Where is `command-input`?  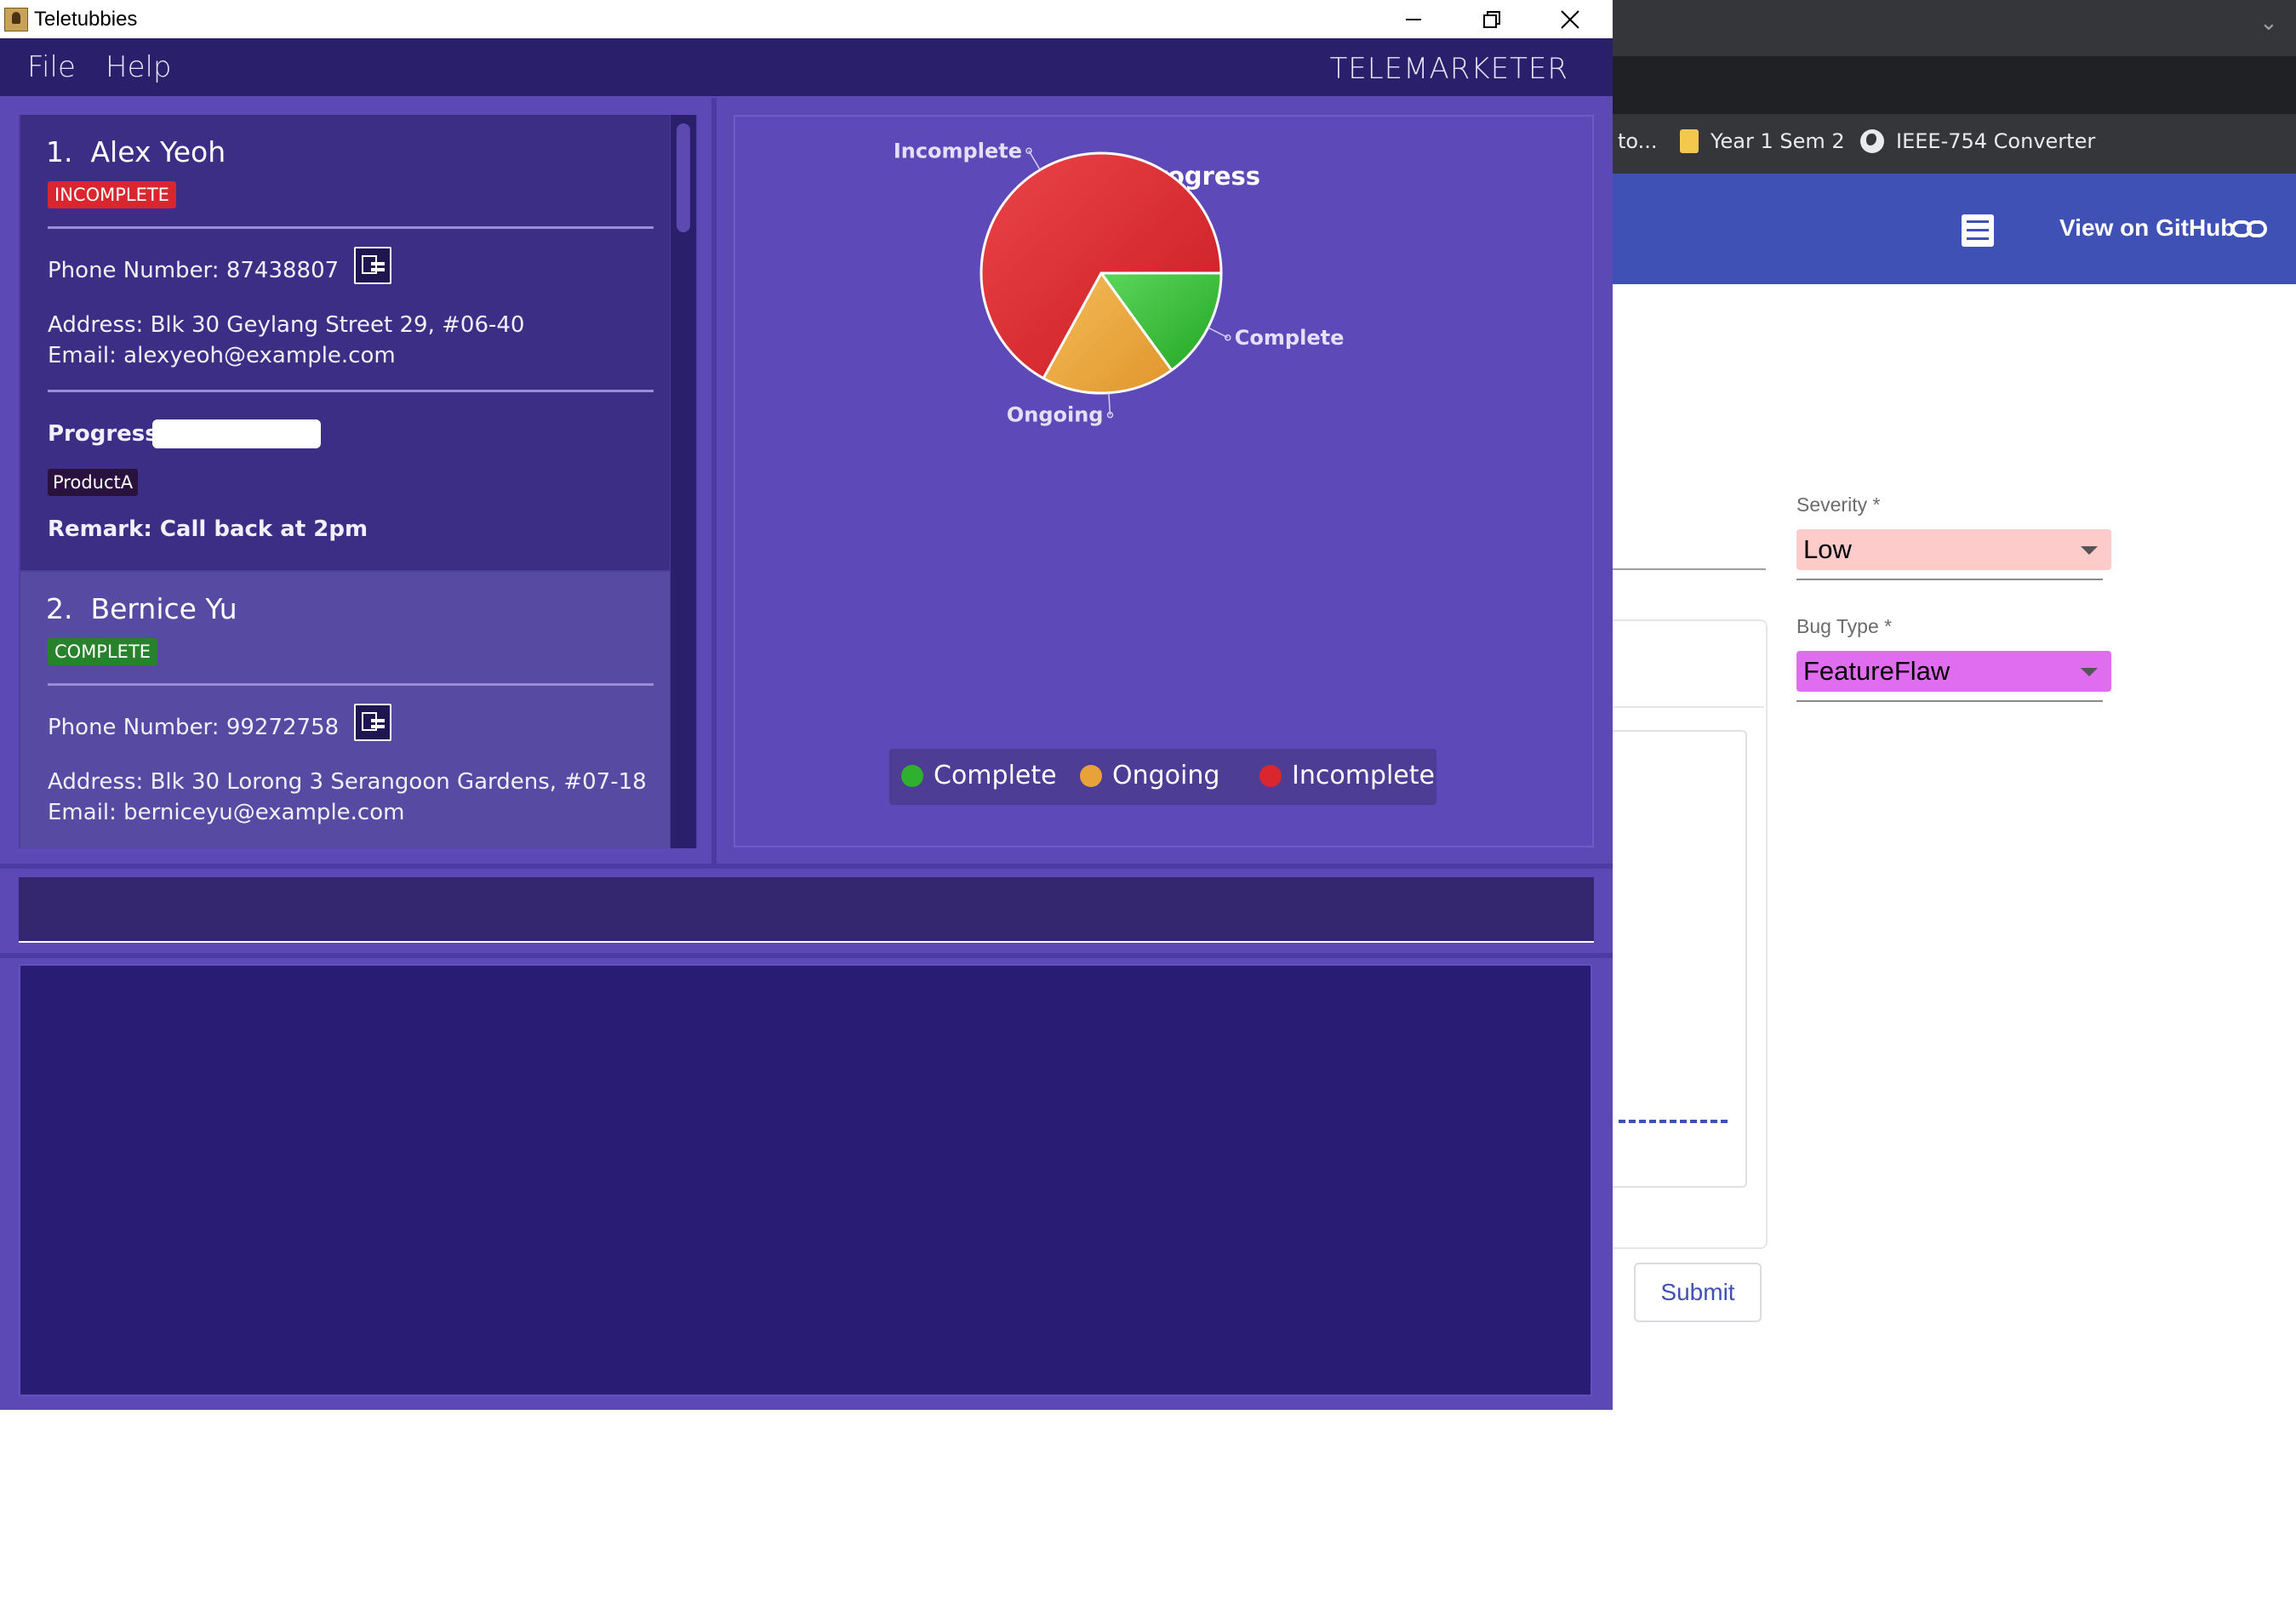 command-input is located at coordinates (807, 910).